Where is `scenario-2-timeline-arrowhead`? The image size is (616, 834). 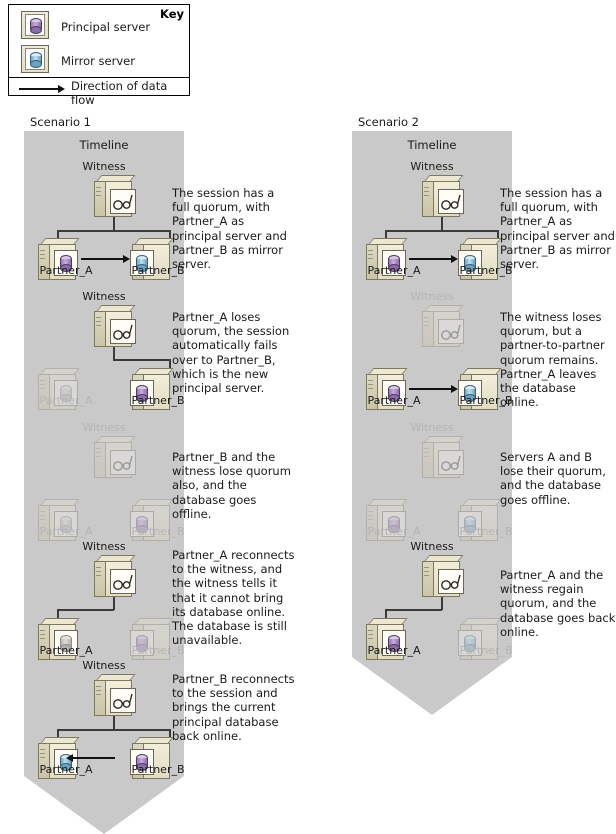
scenario-2-timeline-arrowhead is located at coordinates (432, 686).